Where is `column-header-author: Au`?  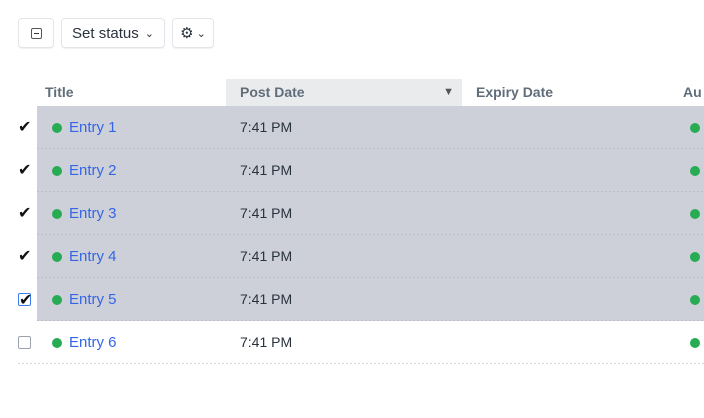
column-header-author: Au is located at coordinates (692, 92).